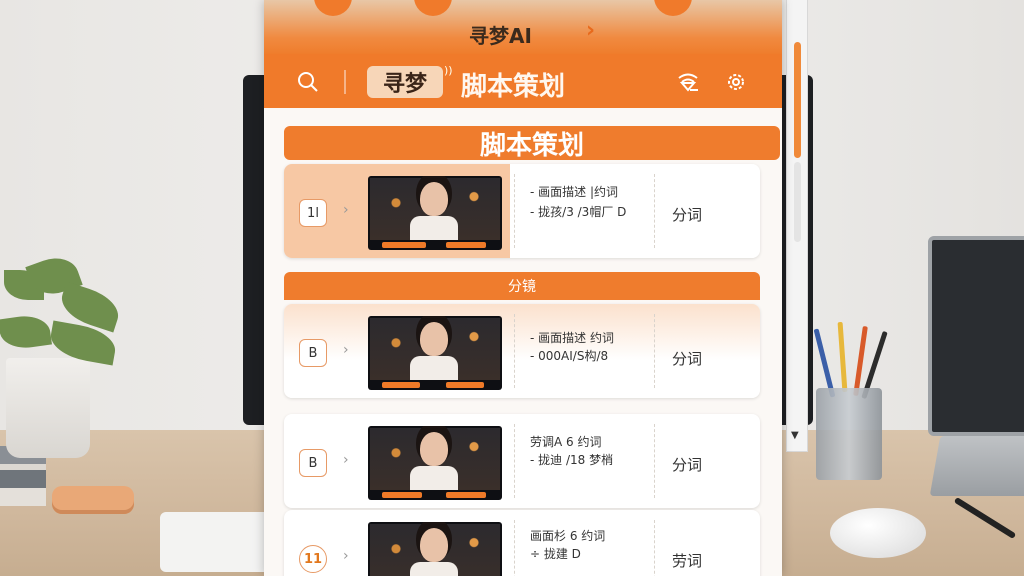 The height and width of the screenshot is (576, 1024). What do you see at coordinates (522, 543) in the screenshot?
I see `storyboard-row: 11 › 画面杉 6 约词 ÷ 拢建 D 劳词` at bounding box center [522, 543].